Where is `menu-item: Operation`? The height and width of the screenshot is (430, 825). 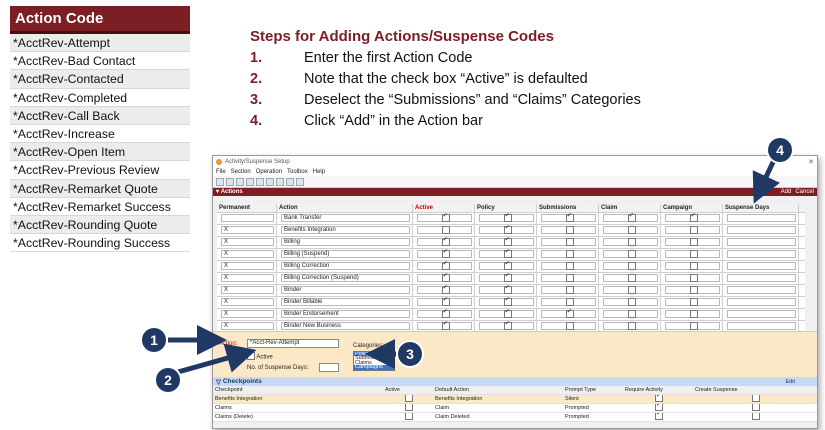 menu-item: Operation is located at coordinates (269, 172).